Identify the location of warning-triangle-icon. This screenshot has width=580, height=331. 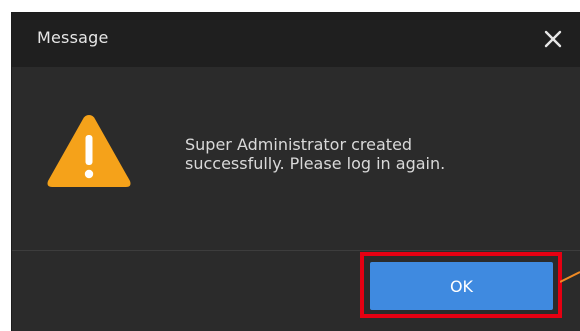
(89, 151).